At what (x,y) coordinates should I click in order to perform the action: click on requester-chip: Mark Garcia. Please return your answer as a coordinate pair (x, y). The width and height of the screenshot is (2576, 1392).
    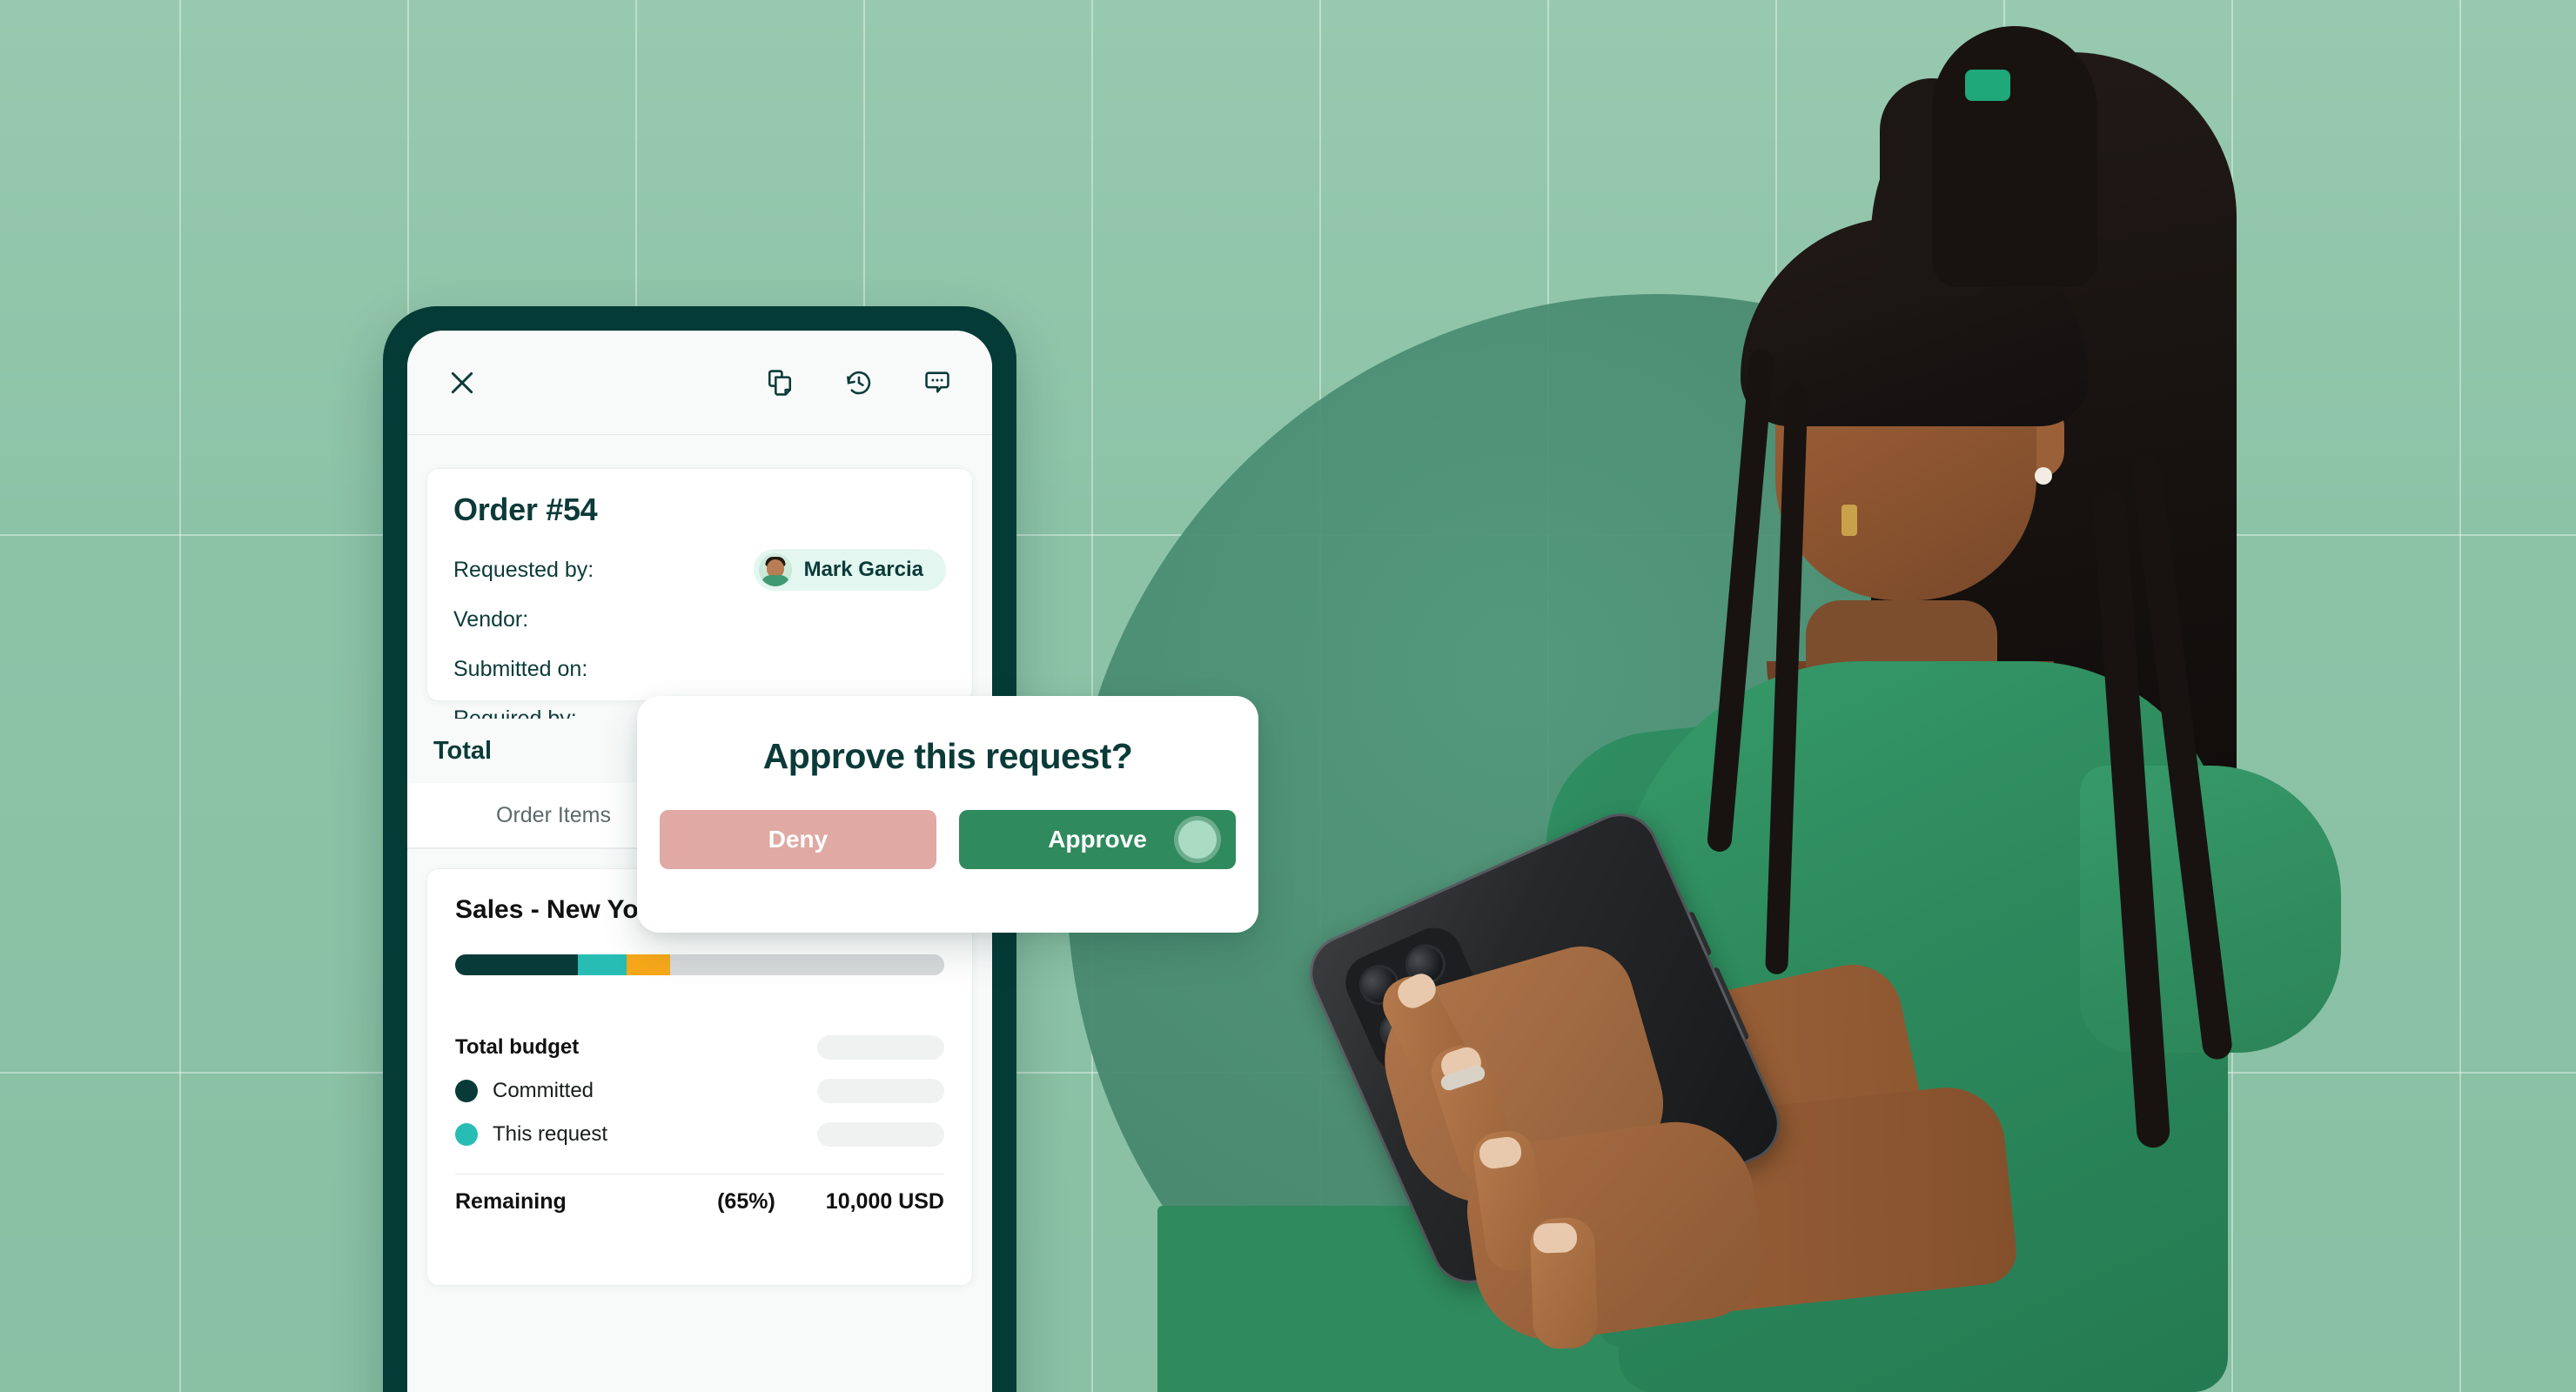
    Looking at the image, I should click on (849, 570).